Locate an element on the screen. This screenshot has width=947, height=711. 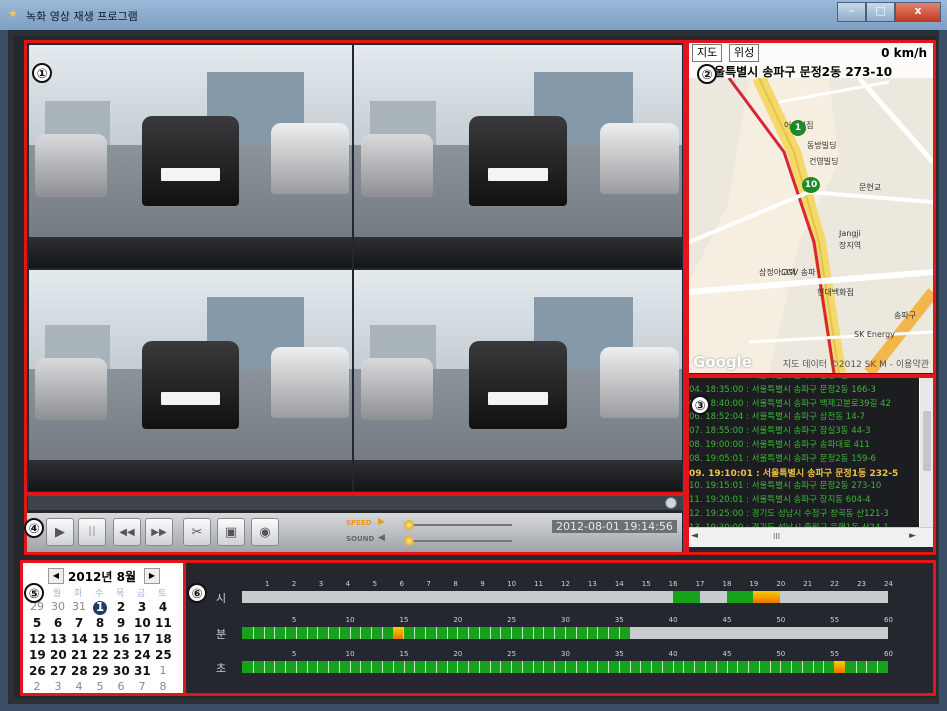
marker-6: ⑥ is located at coordinates (197, 593).